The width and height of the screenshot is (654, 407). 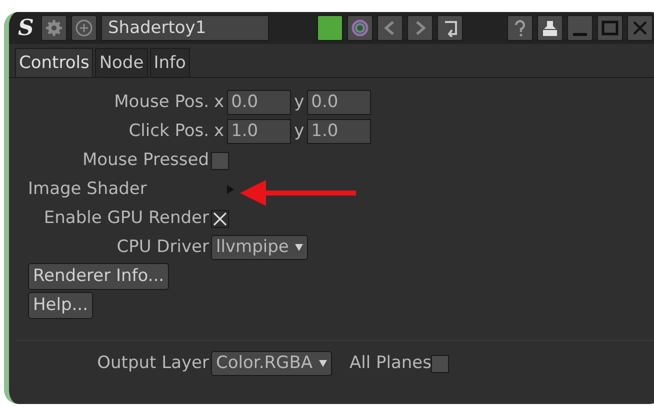 What do you see at coordinates (121, 62) in the screenshot?
I see `tab: Node` at bounding box center [121, 62].